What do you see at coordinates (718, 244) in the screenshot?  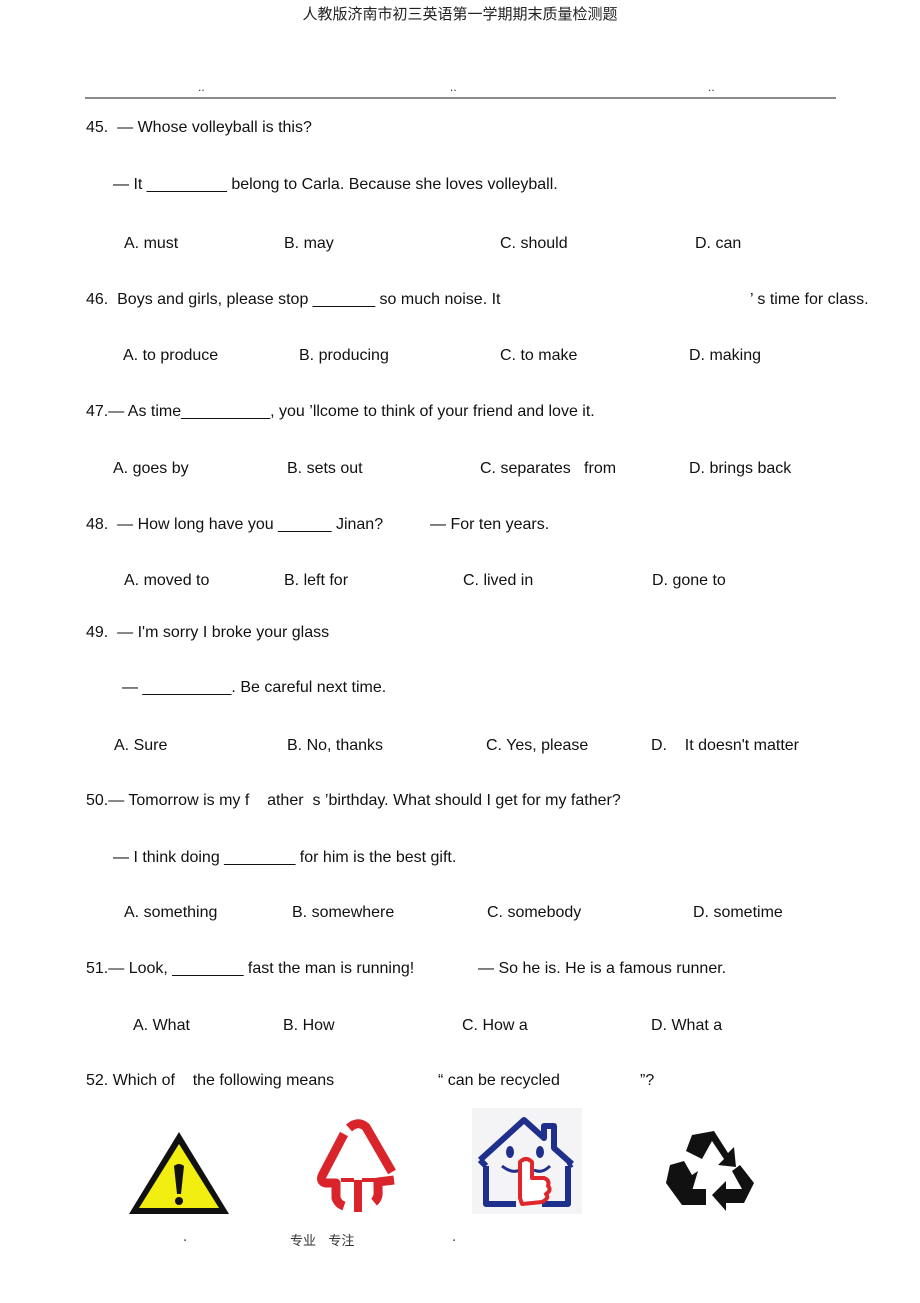 I see `option-d: D. can` at bounding box center [718, 244].